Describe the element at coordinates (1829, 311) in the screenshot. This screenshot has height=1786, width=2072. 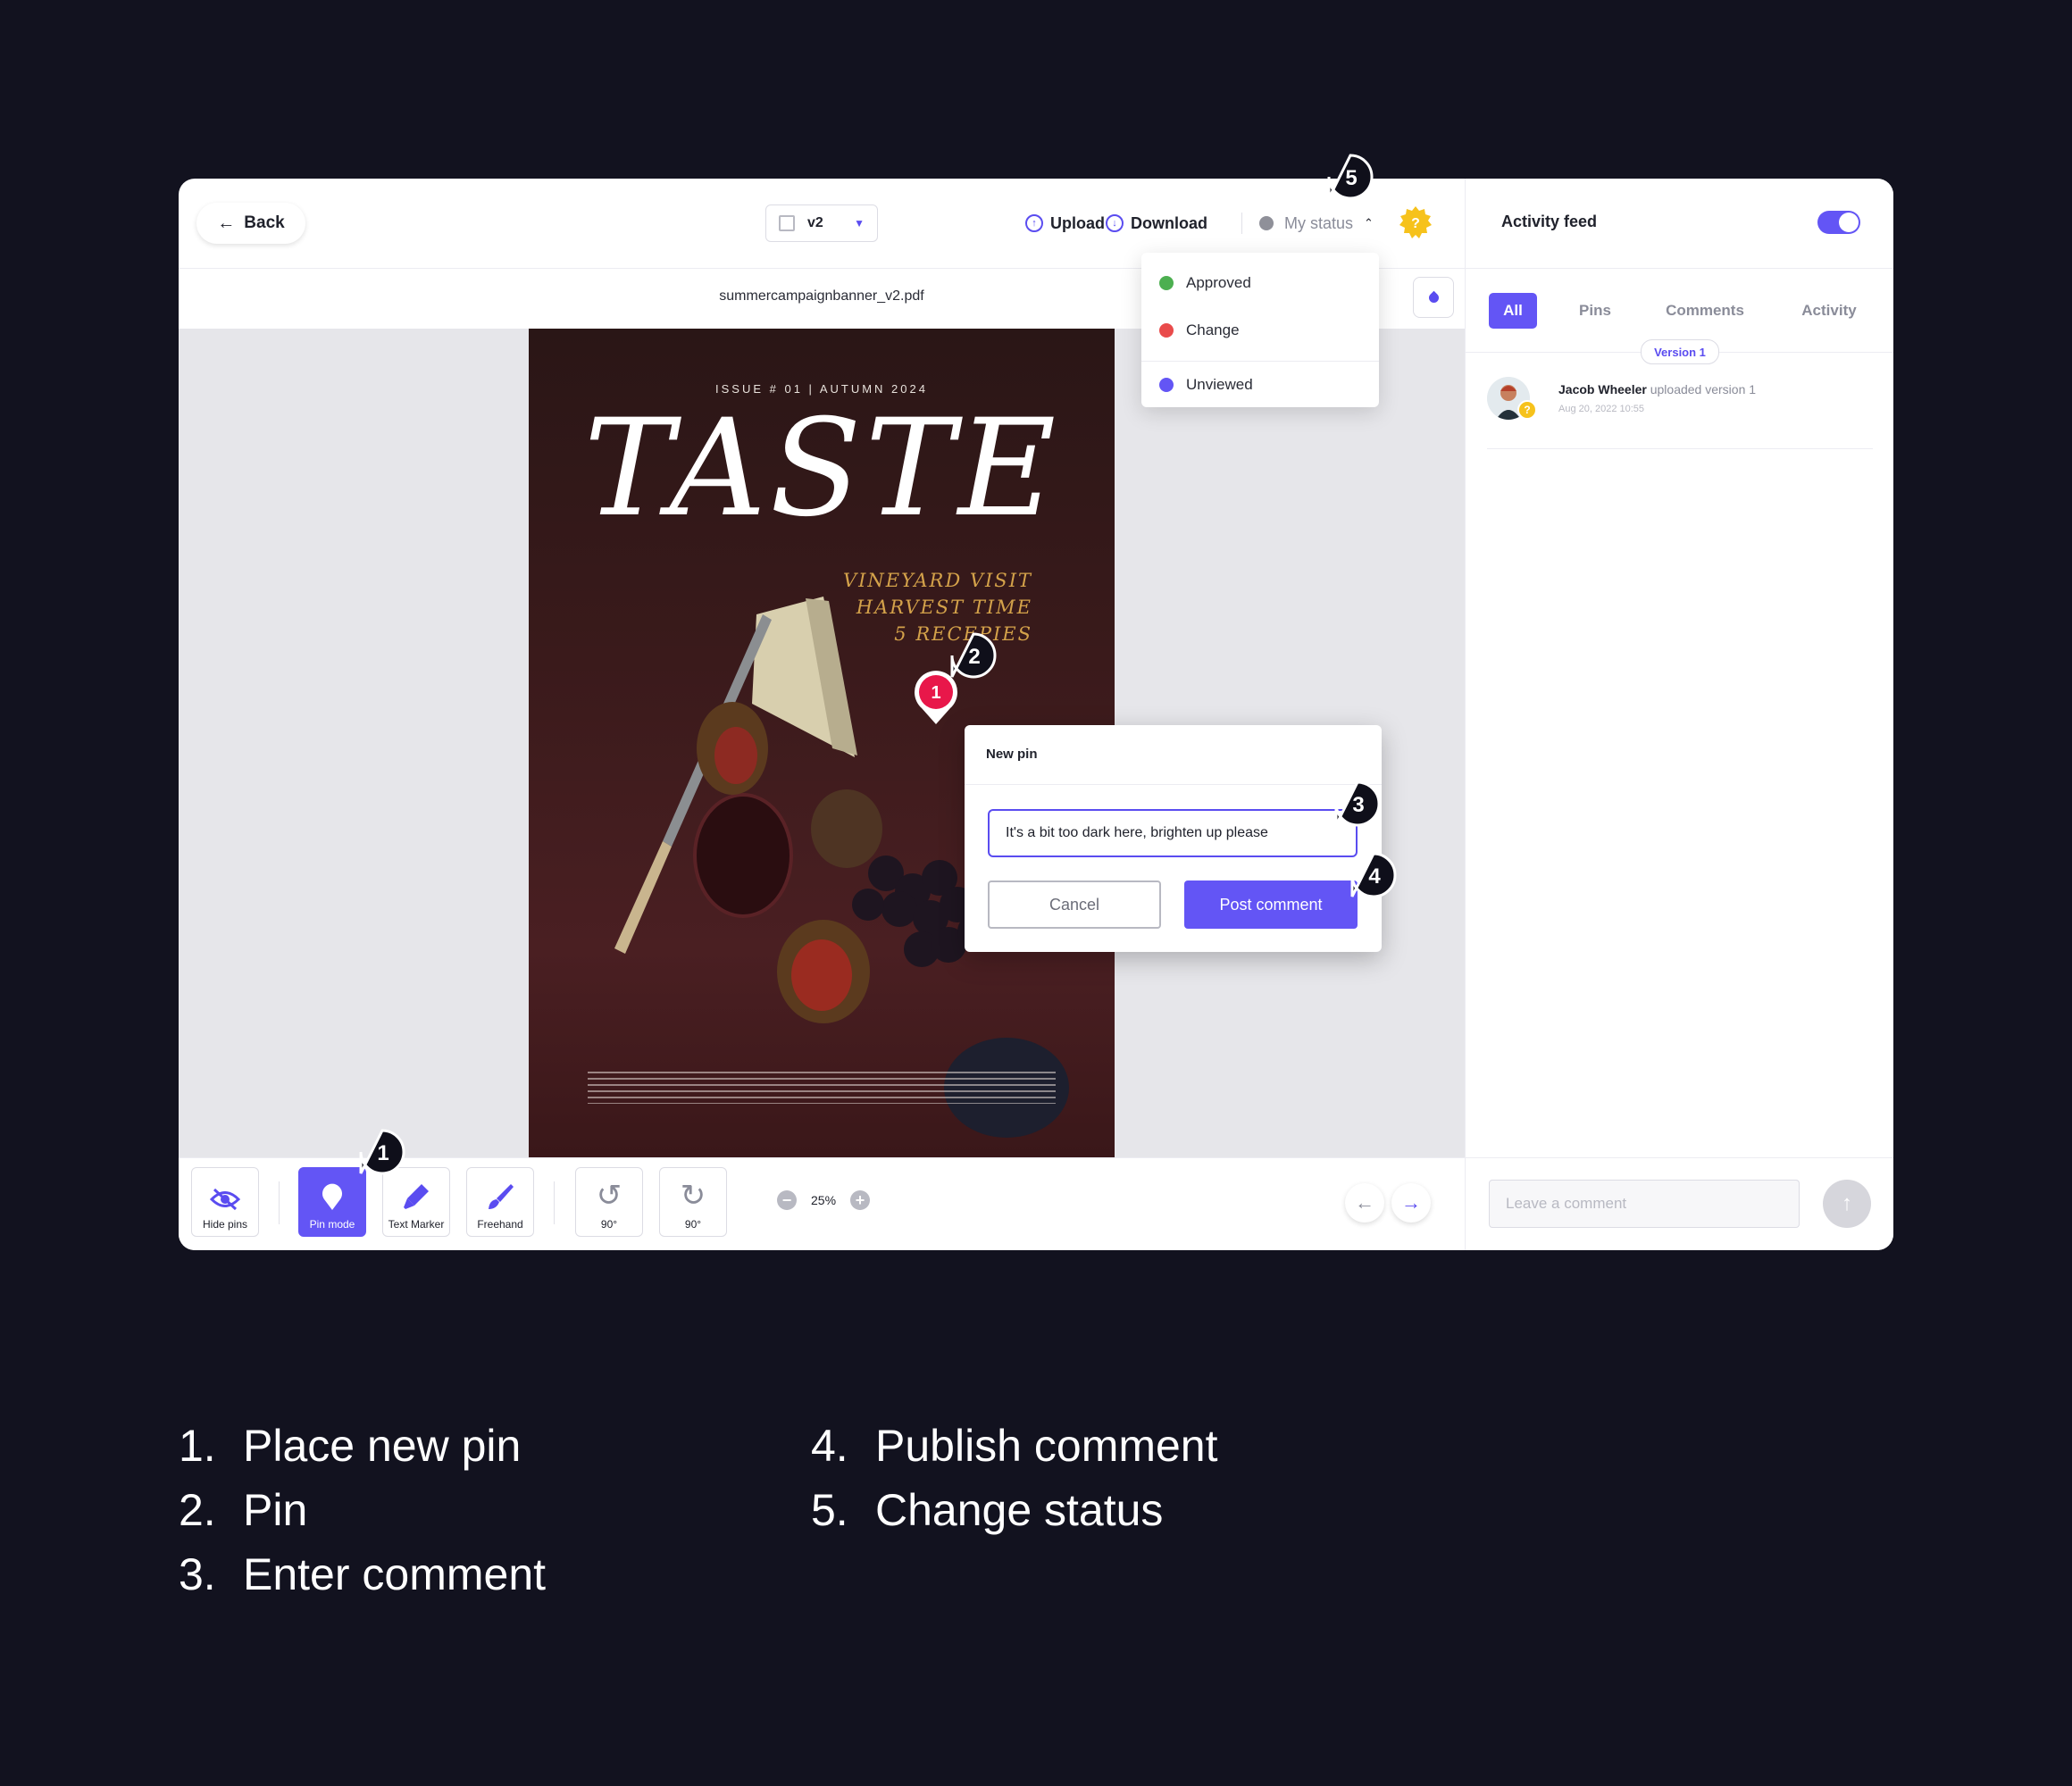
I see `tab-activity: Activity` at that location.